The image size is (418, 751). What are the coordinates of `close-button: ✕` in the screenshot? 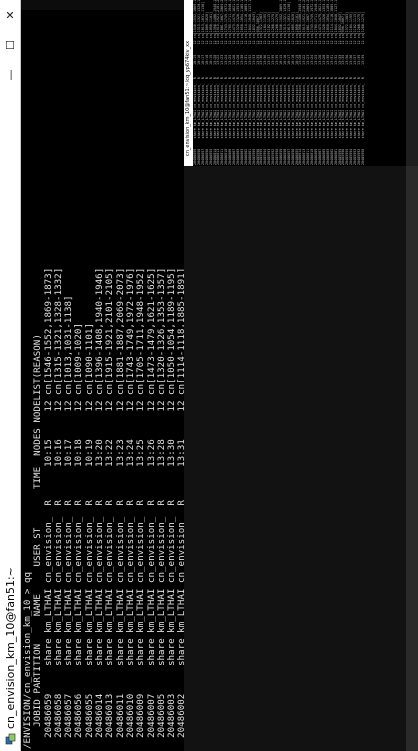 It's located at (10, 15).